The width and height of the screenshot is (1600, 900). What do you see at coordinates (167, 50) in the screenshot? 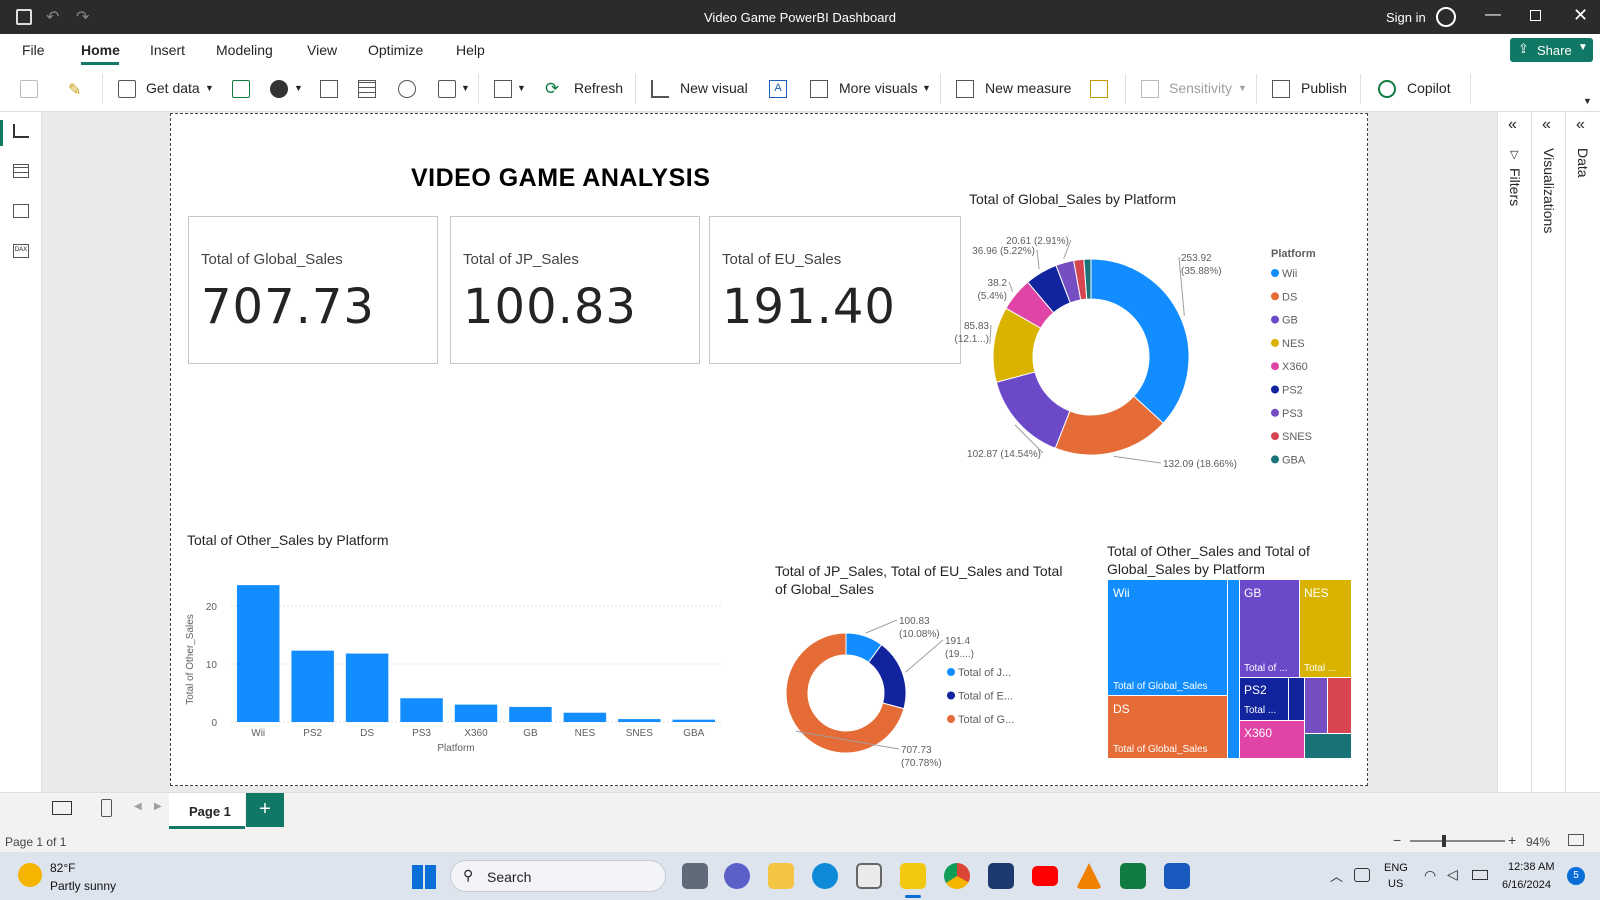
I see `menu-insert: Insert` at bounding box center [167, 50].